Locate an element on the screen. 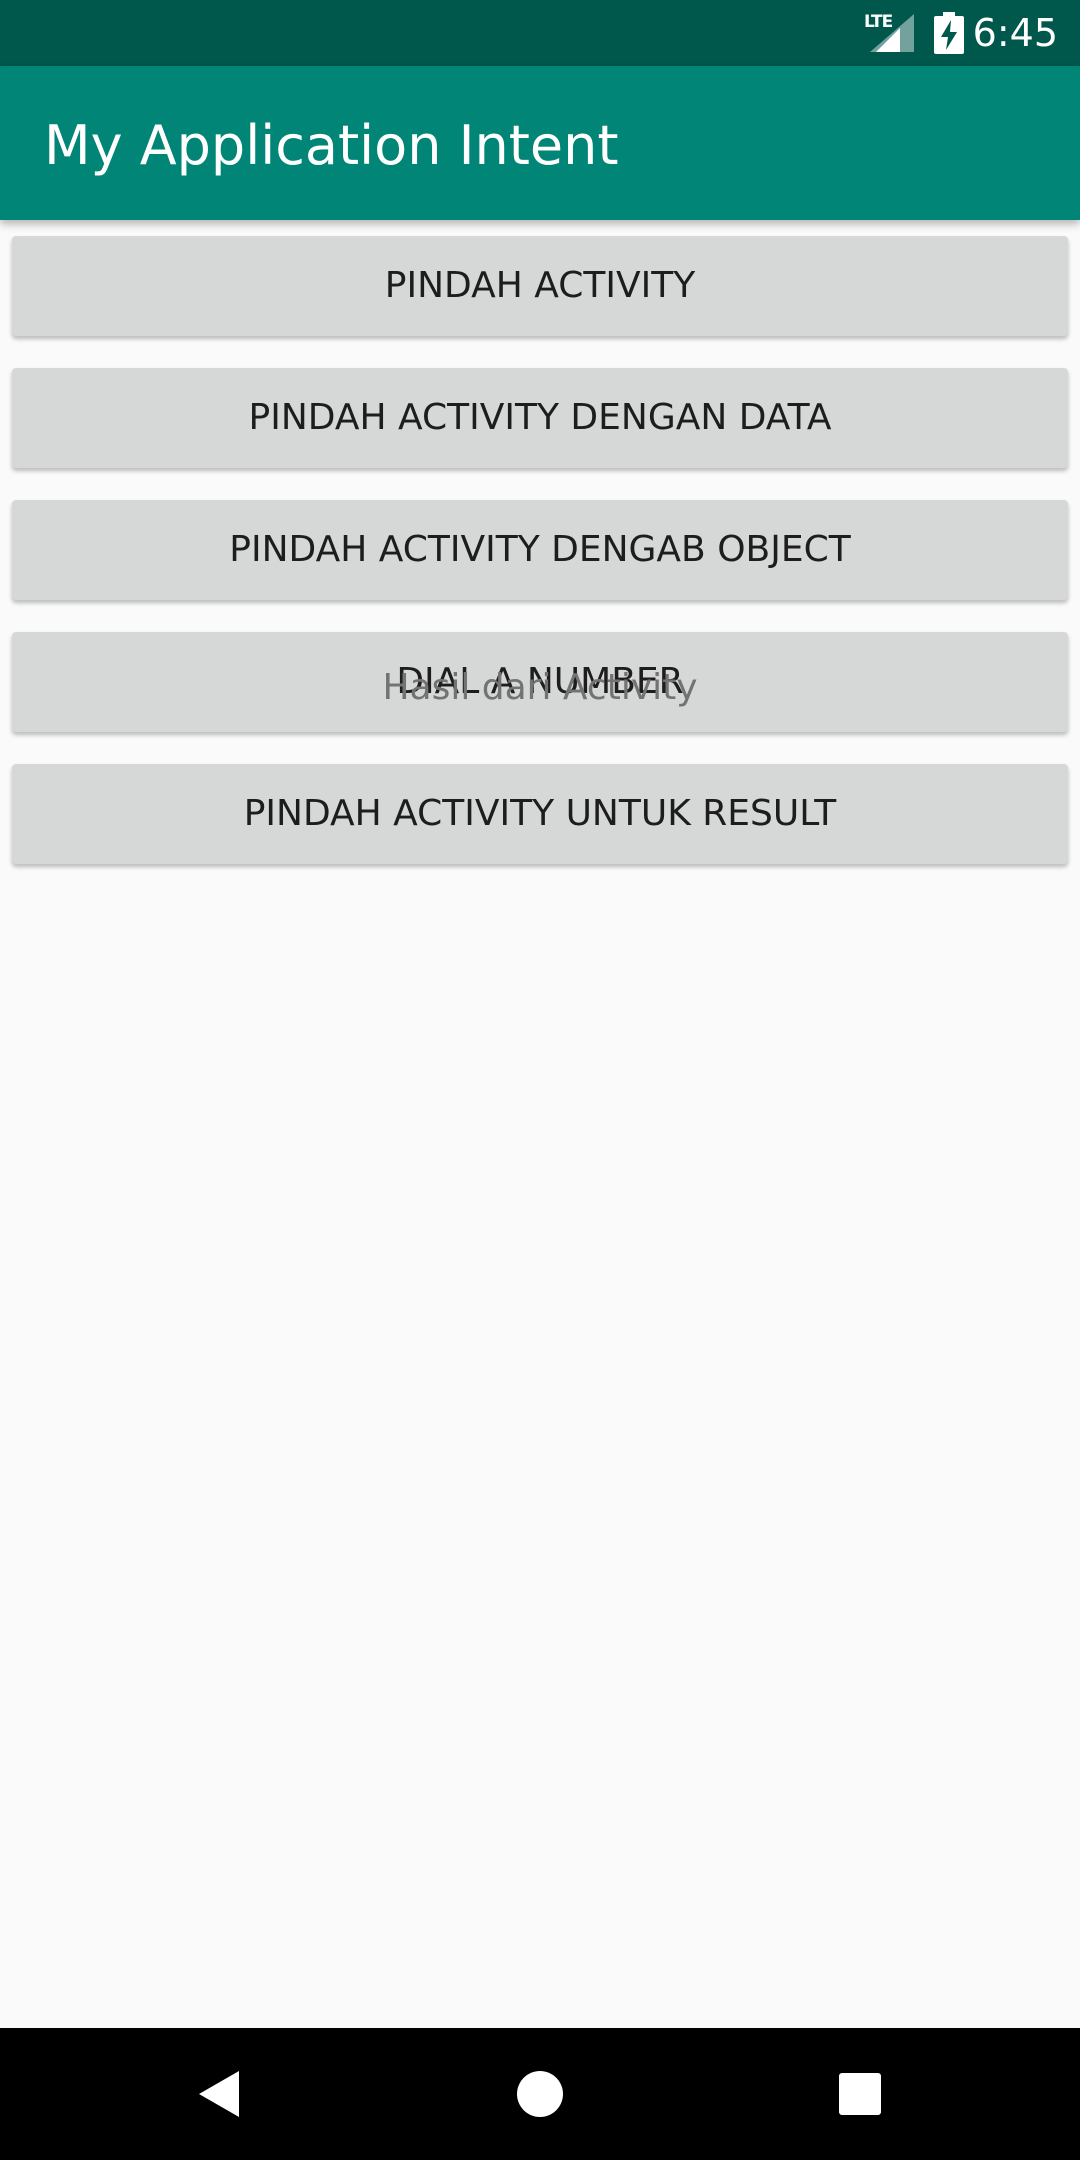 This screenshot has width=1080, height=2160. move-activity-button: PINDAH ACTIVITY is located at coordinates (540, 286).